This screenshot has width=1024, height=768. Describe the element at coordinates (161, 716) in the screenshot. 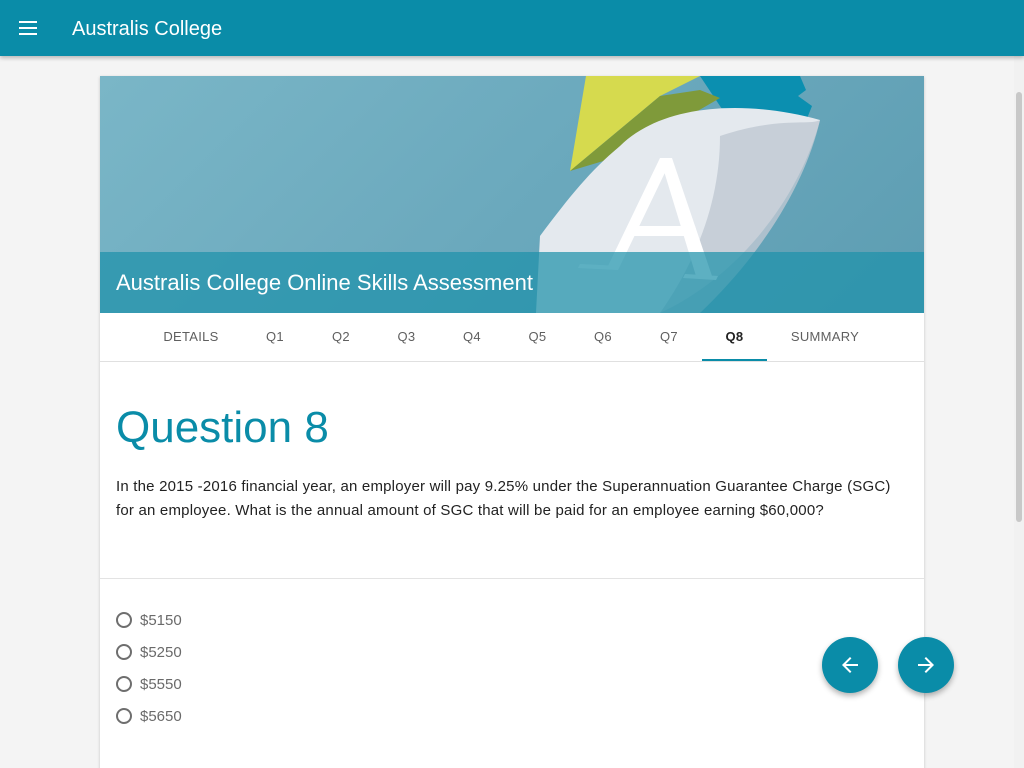

I see `option-label: $5650` at that location.